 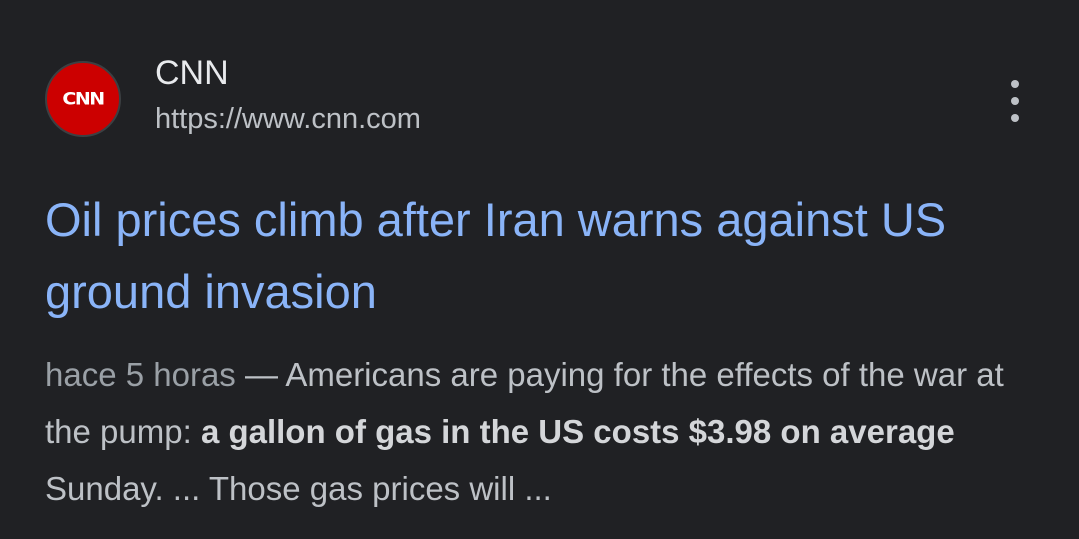 I want to click on snippet-date: hace 5 horas, so click(x=140, y=374).